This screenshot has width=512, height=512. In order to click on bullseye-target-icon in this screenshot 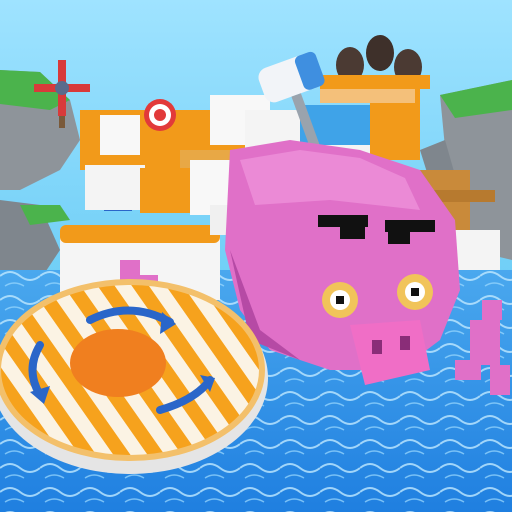, I will do `click(160, 115)`.